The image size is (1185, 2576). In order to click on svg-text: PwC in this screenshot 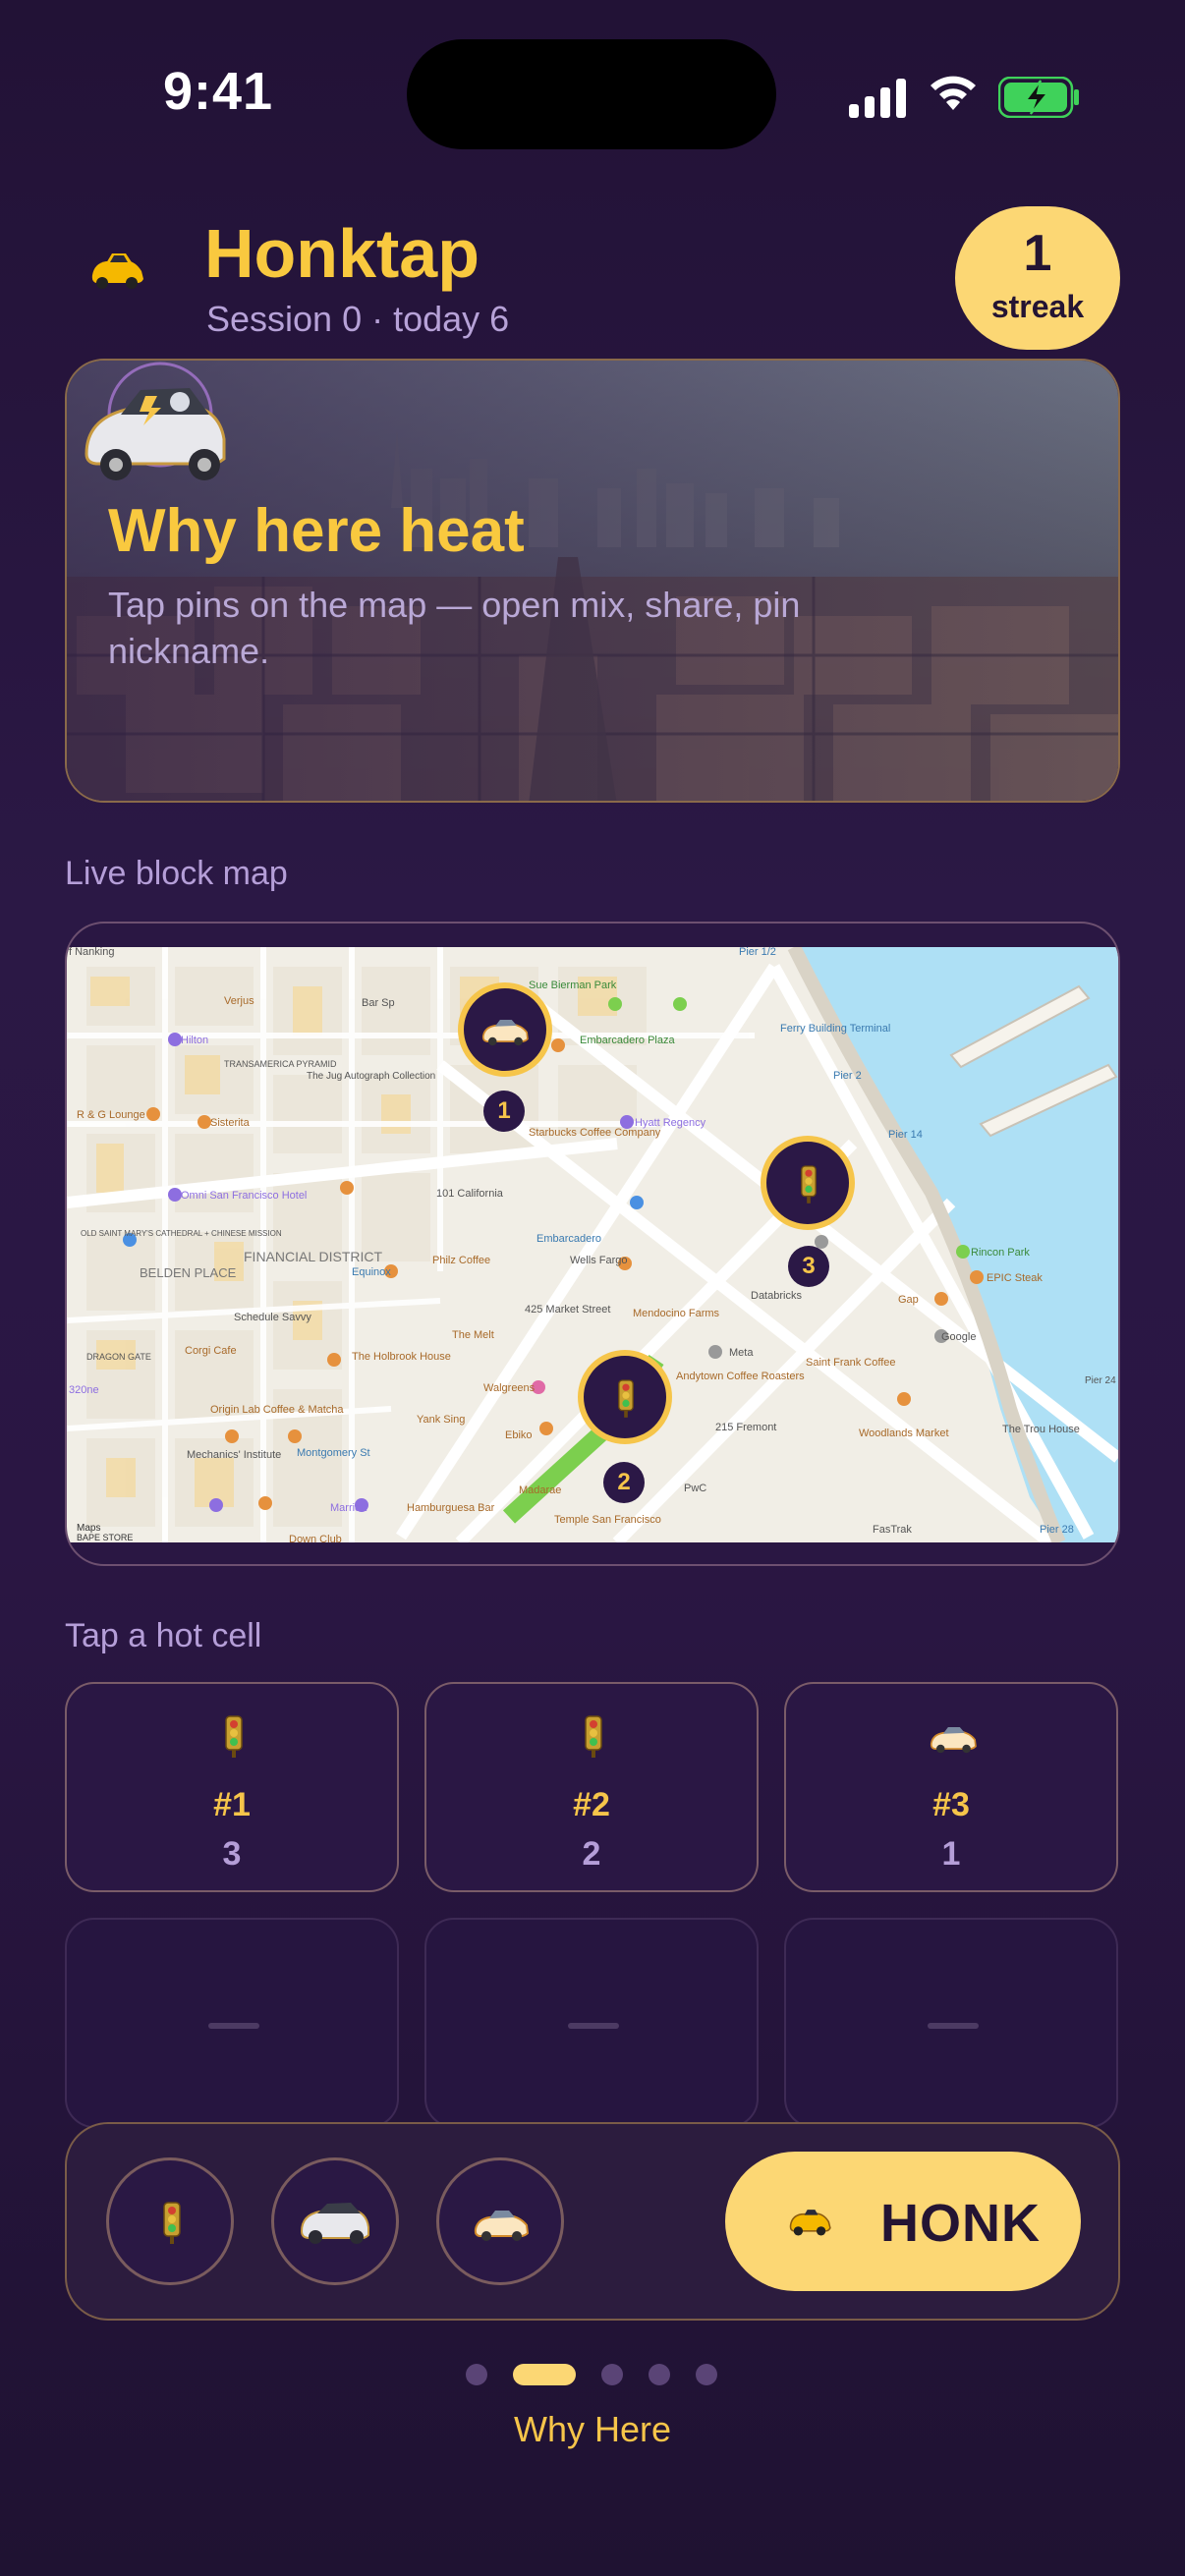, I will do `click(695, 1488)`.